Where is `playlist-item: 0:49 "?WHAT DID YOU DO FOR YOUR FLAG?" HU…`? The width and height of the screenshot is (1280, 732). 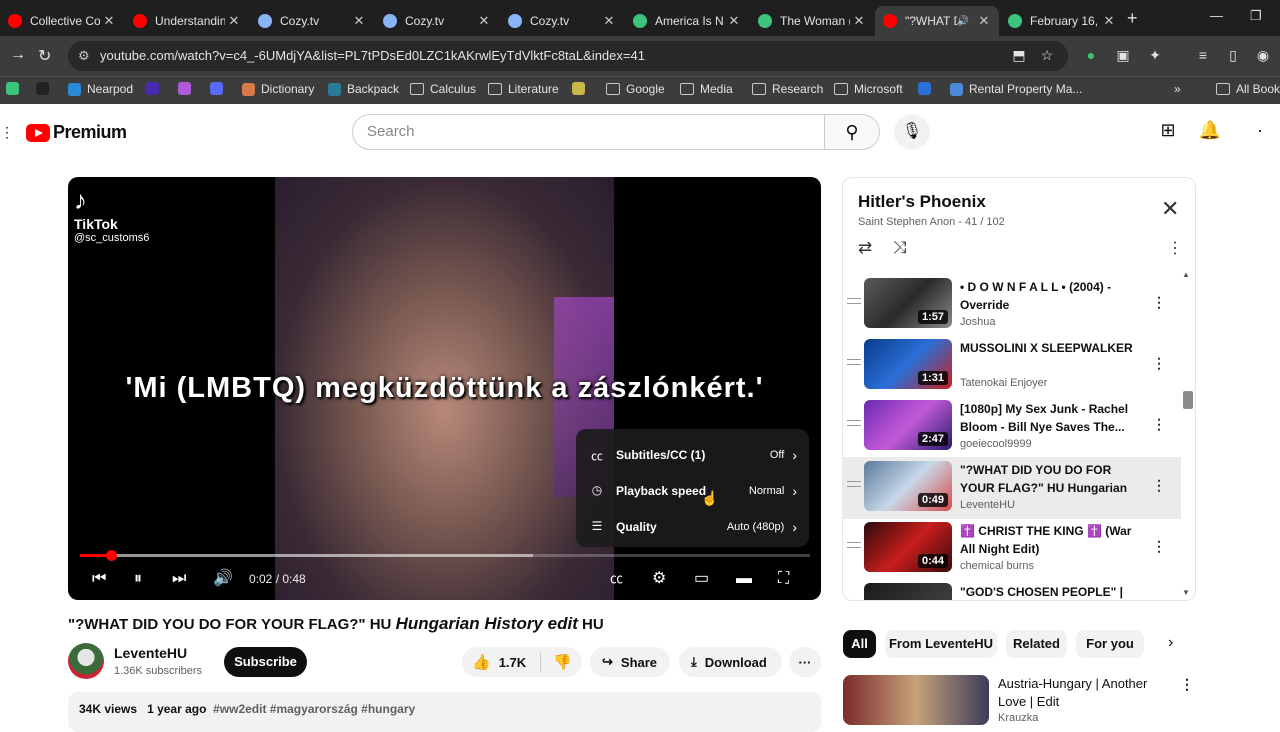 playlist-item: 0:49 "?WHAT DID YOU DO FOR YOUR FLAG?" HU… is located at coordinates (1012, 488).